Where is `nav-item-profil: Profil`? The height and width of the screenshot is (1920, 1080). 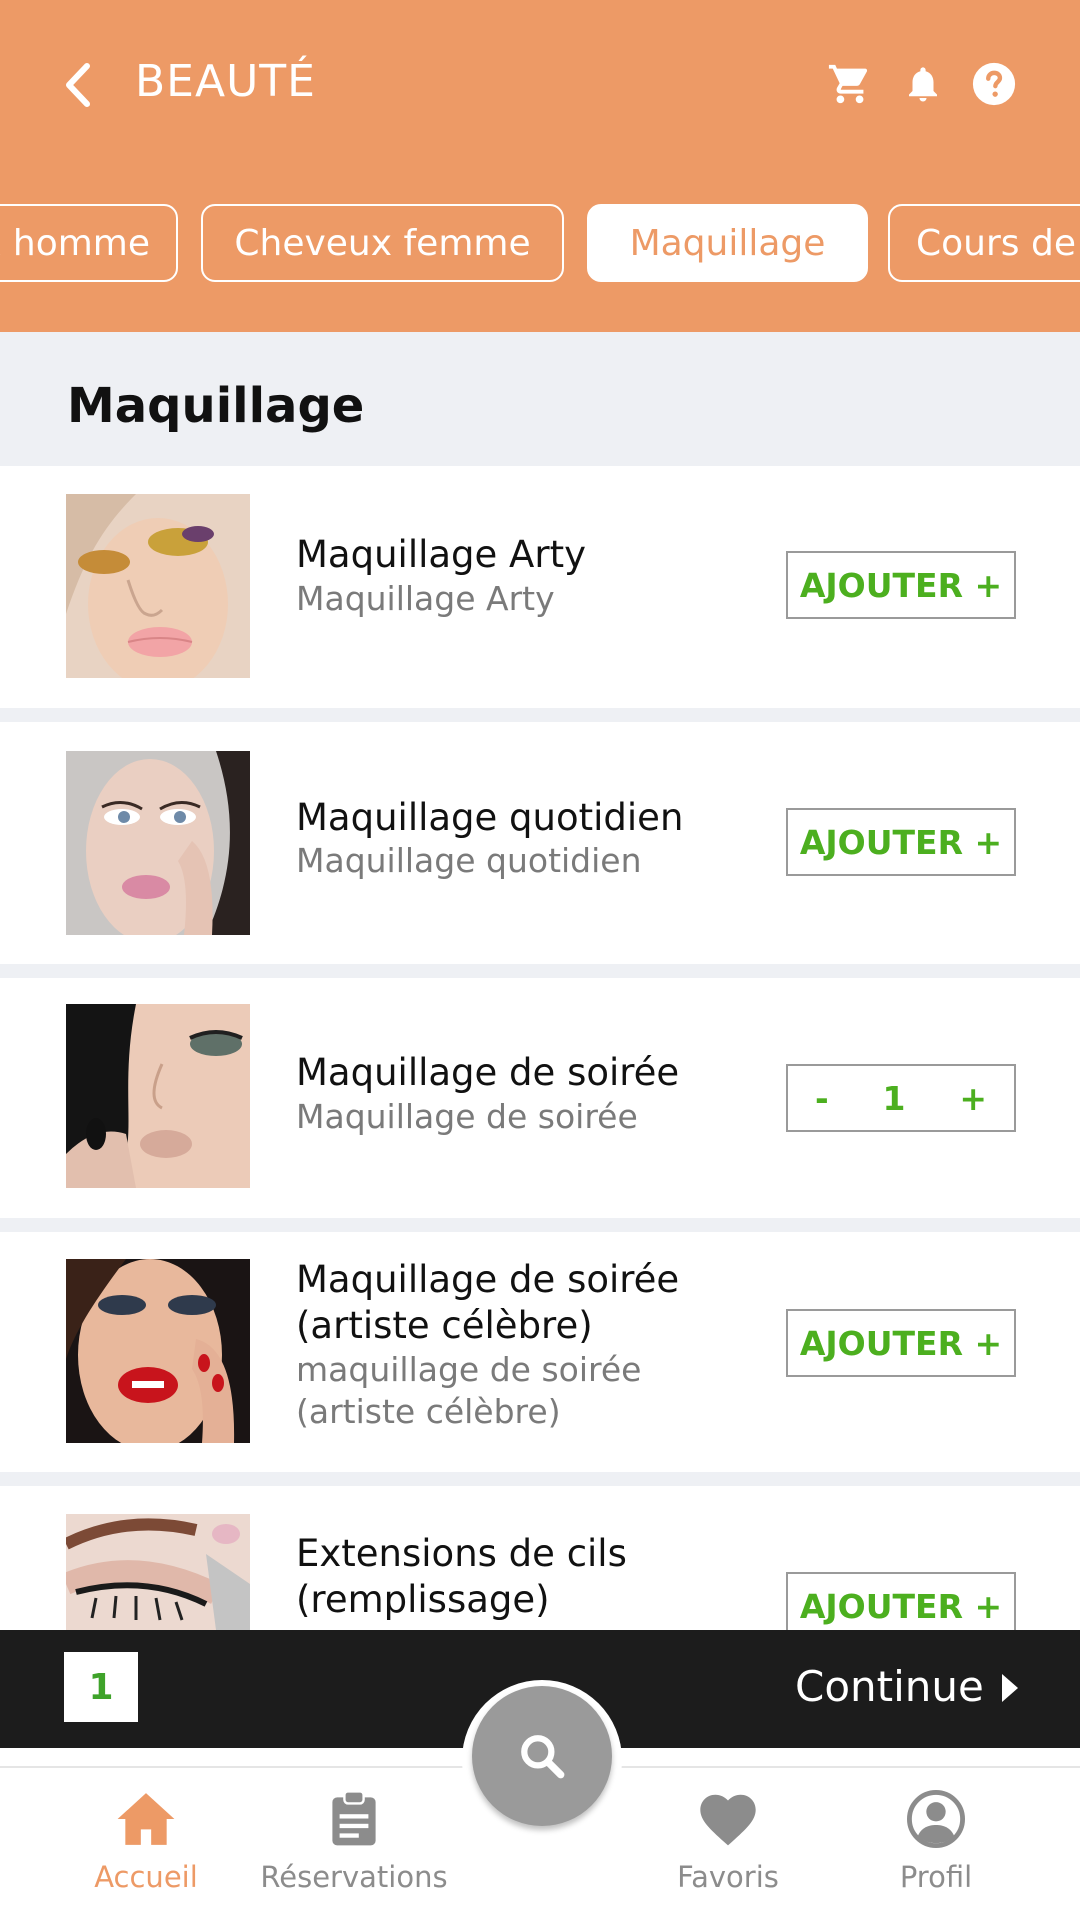
nav-item-profil: Profil is located at coordinates (936, 1842).